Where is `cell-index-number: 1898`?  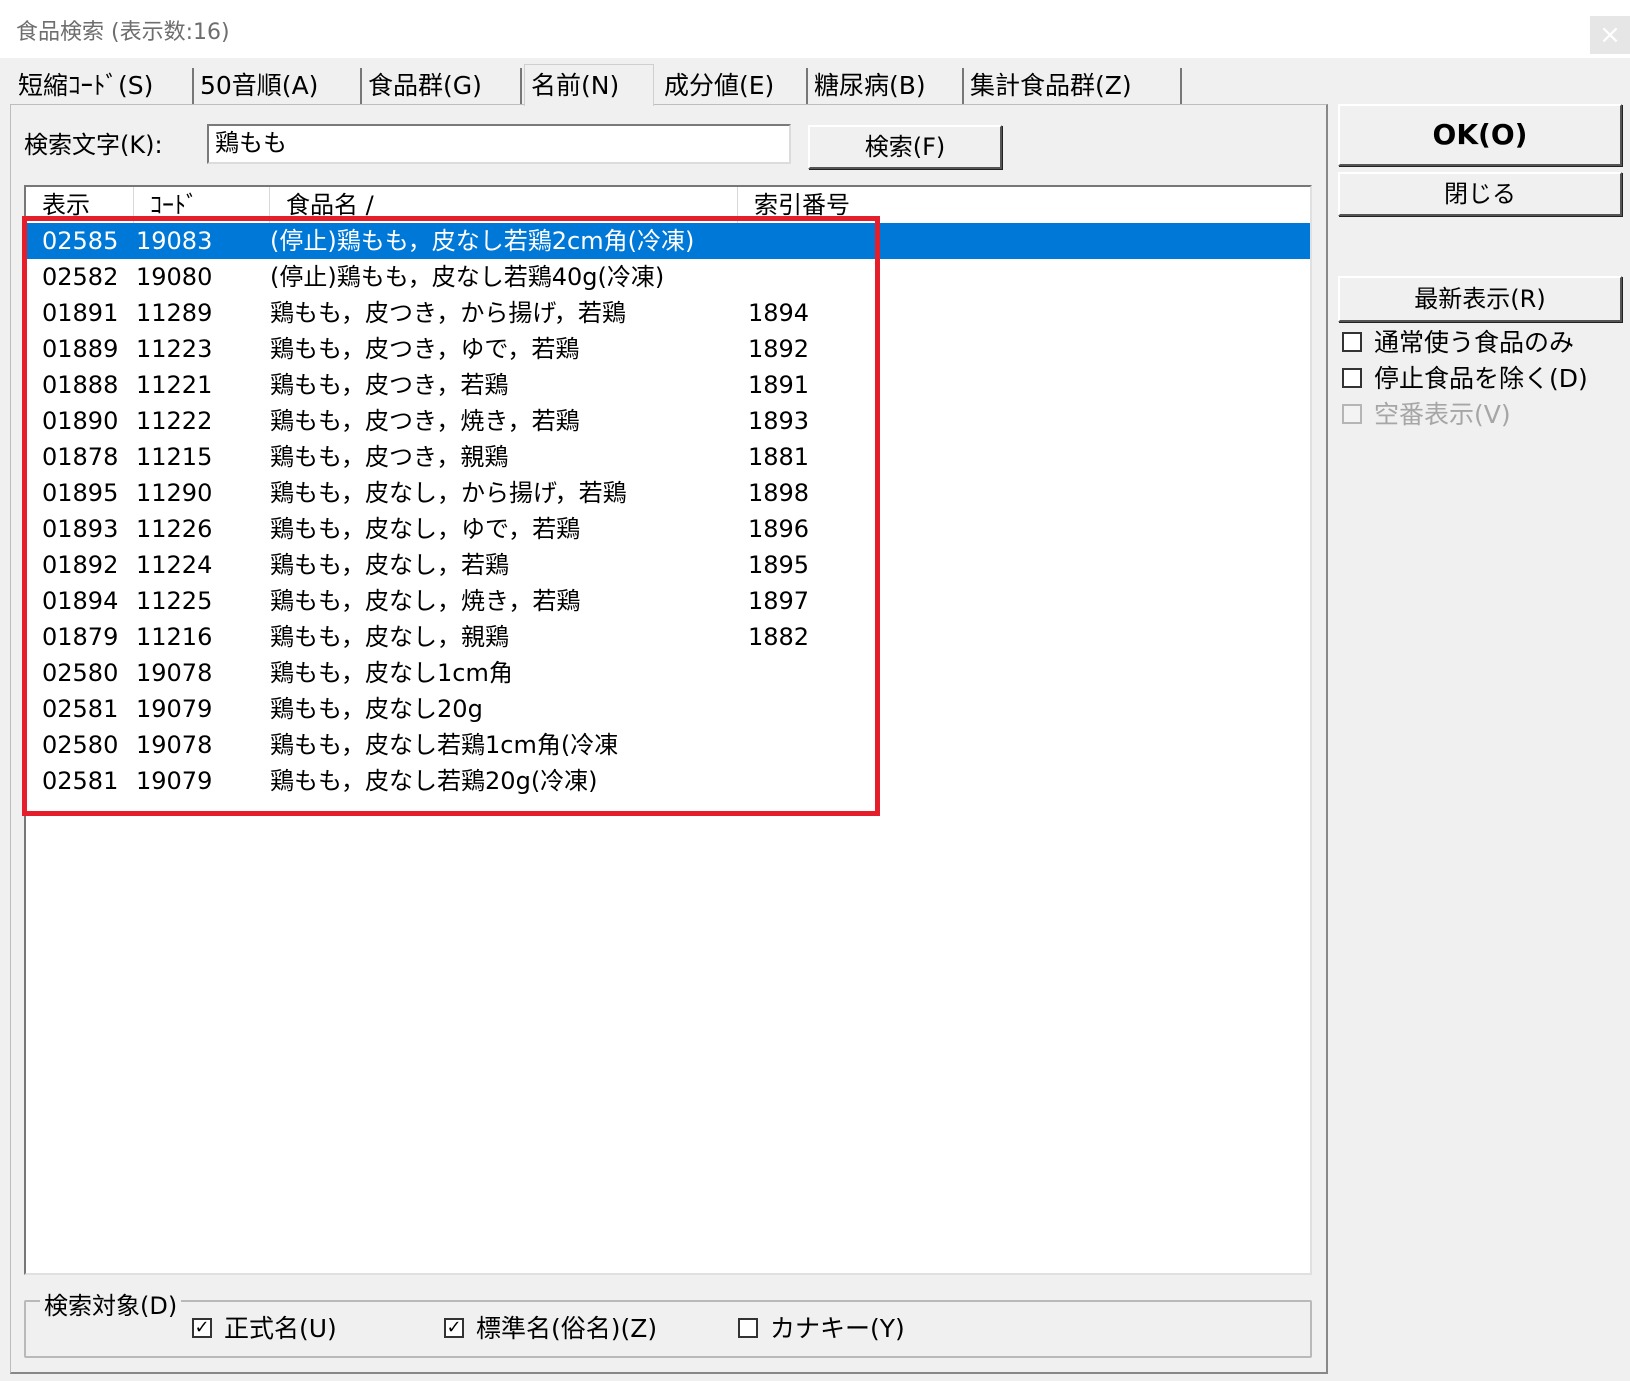 cell-index-number: 1898 is located at coordinates (779, 493).